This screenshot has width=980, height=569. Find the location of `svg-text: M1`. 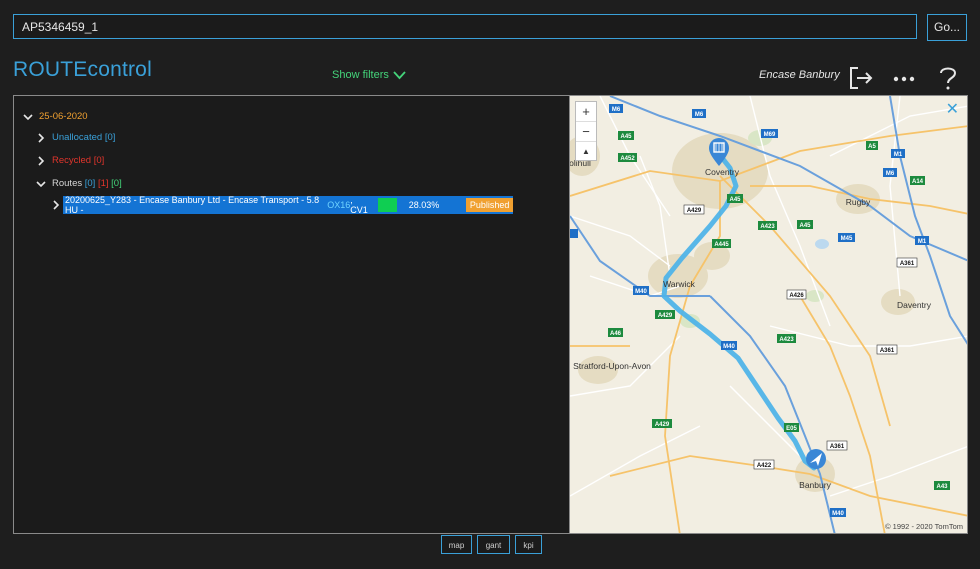

svg-text: M1 is located at coordinates (922, 242).